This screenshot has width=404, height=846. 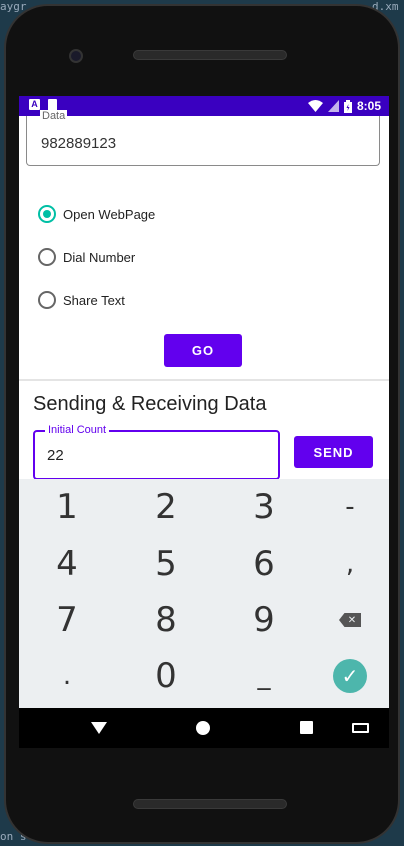 What do you see at coordinates (150, 404) in the screenshot?
I see `section-title: Sending & Receiving Data` at bounding box center [150, 404].